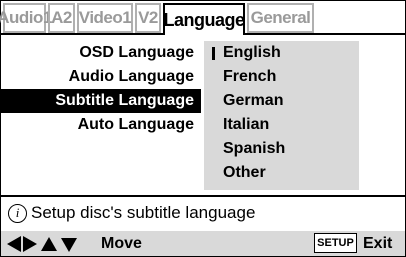 The image size is (406, 257). I want to click on footer-bar: Move SETUP Exit, so click(203, 243).